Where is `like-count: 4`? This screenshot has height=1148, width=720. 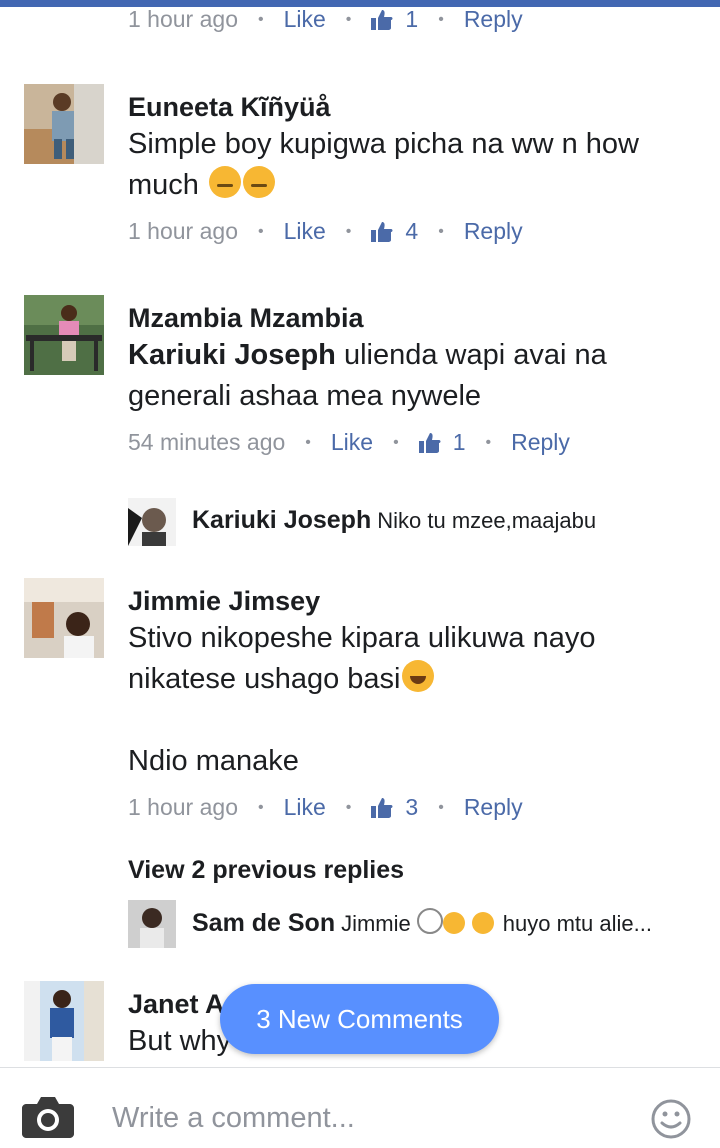 like-count: 4 is located at coordinates (394, 231).